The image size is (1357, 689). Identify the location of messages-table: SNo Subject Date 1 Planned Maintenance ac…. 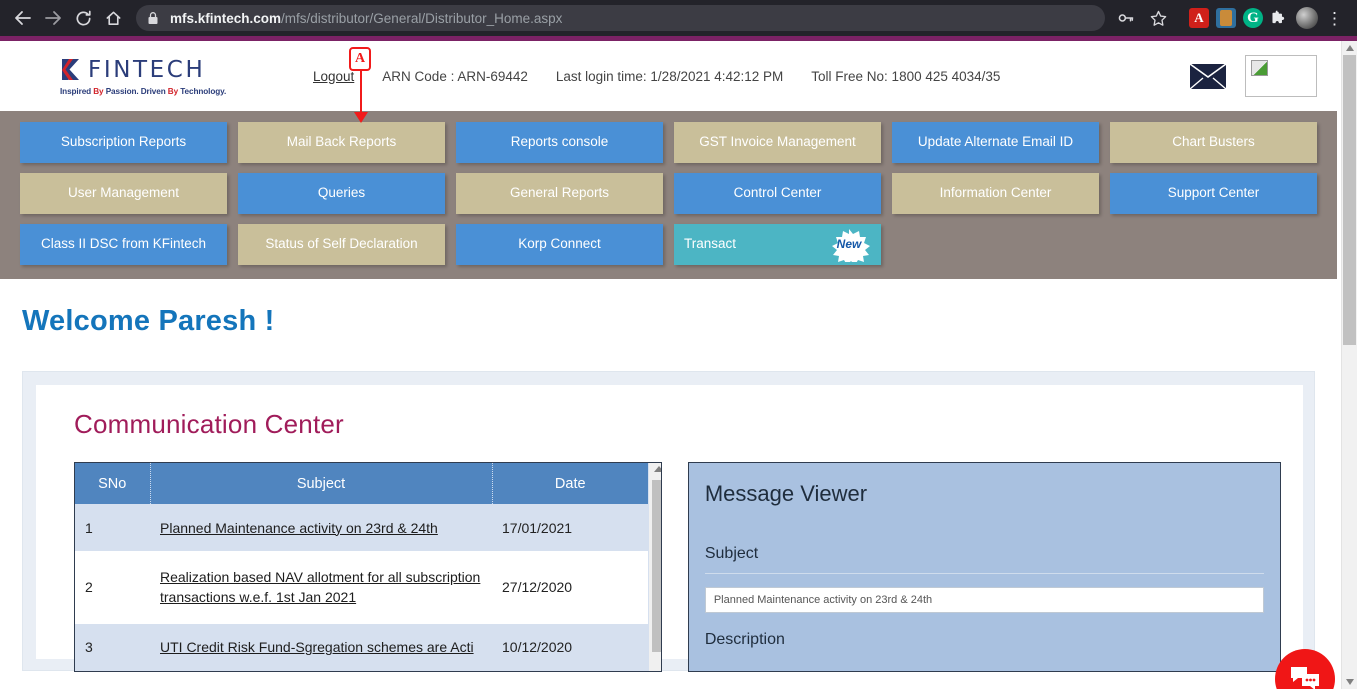
(361, 567).